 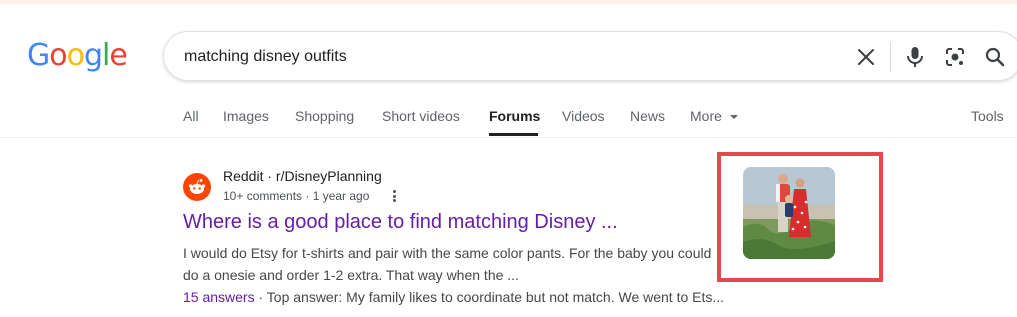 I want to click on search-icon, so click(x=995, y=57).